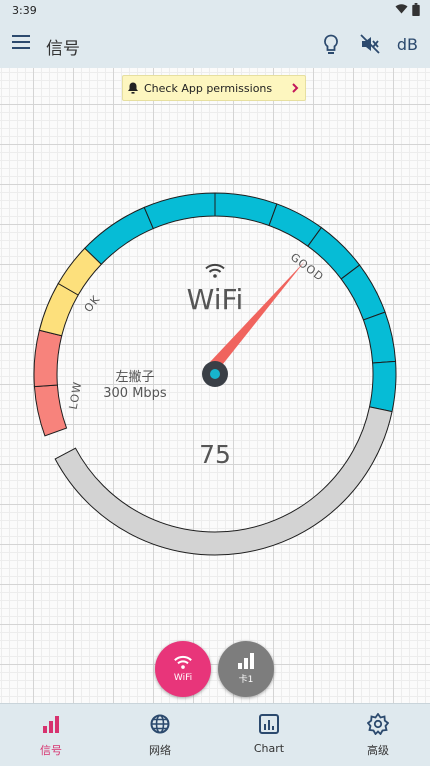  Describe the element at coordinates (269, 724) in the screenshot. I see `chart-icon` at that location.